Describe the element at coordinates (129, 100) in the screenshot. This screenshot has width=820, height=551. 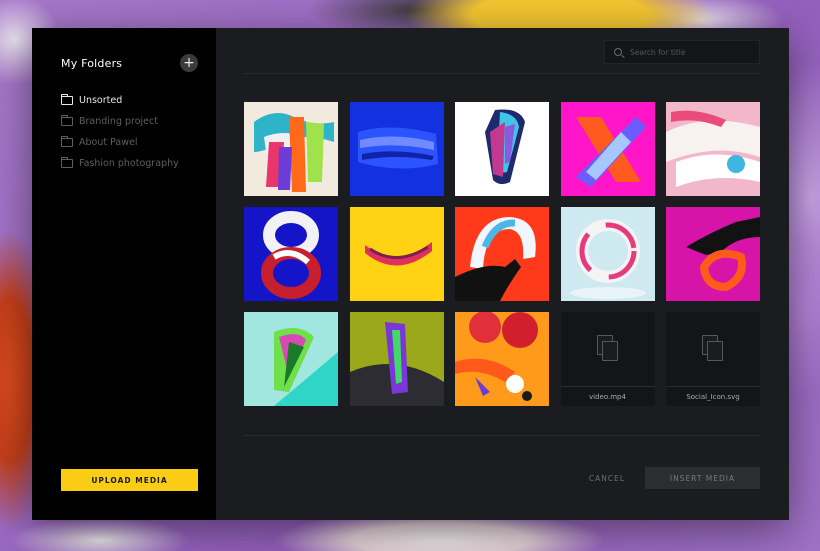
I see `folder-item-unsorted: Unsorted` at that location.